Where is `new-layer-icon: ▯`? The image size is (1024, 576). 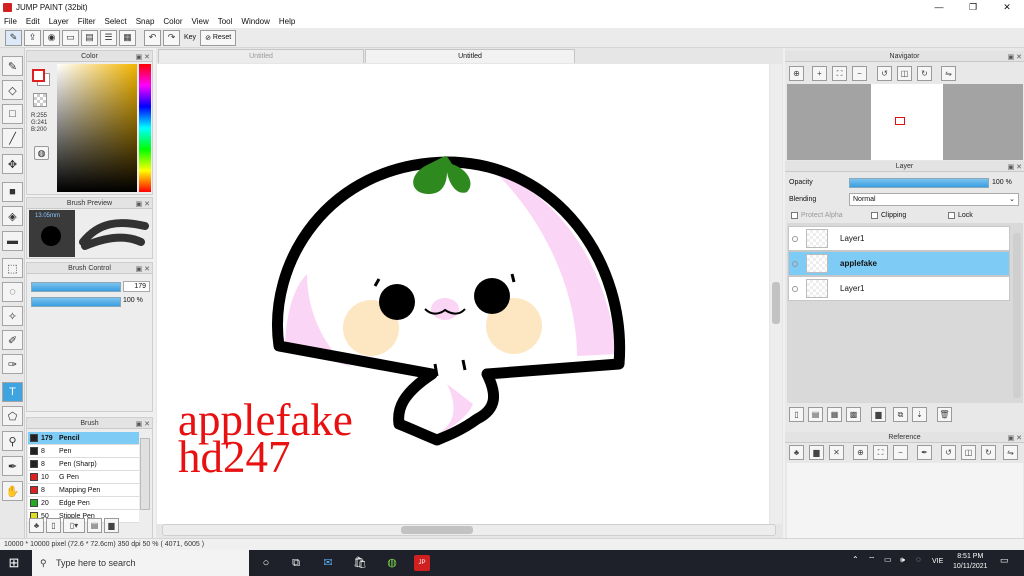 new-layer-icon: ▯ is located at coordinates (796, 414).